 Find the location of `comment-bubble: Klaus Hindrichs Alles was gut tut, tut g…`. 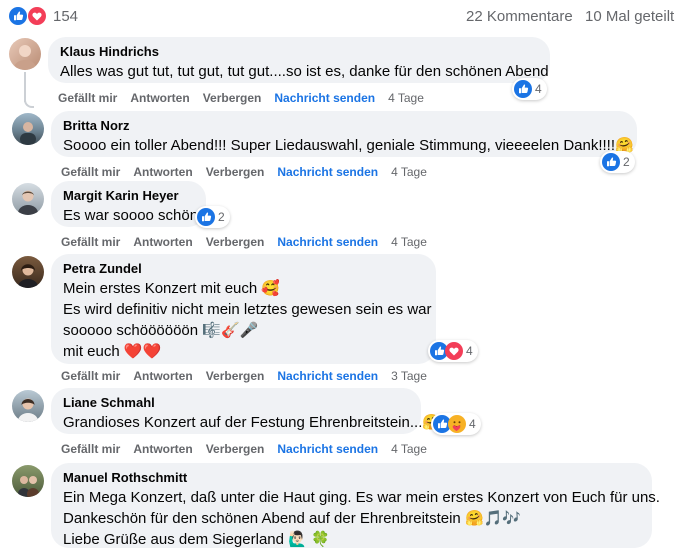

comment-bubble: Klaus Hindrichs Alles was gut tut, tut g… is located at coordinates (299, 60).